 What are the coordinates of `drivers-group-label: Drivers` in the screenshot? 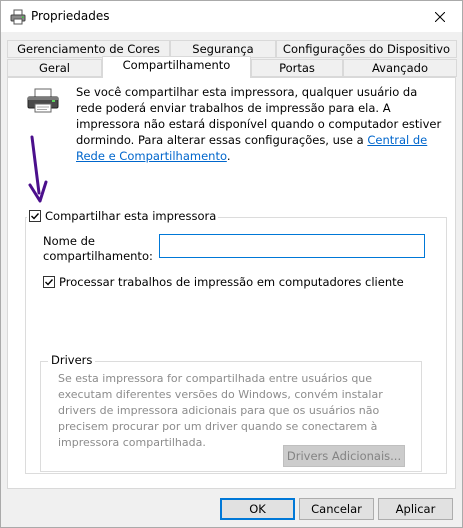 It's located at (72, 360).